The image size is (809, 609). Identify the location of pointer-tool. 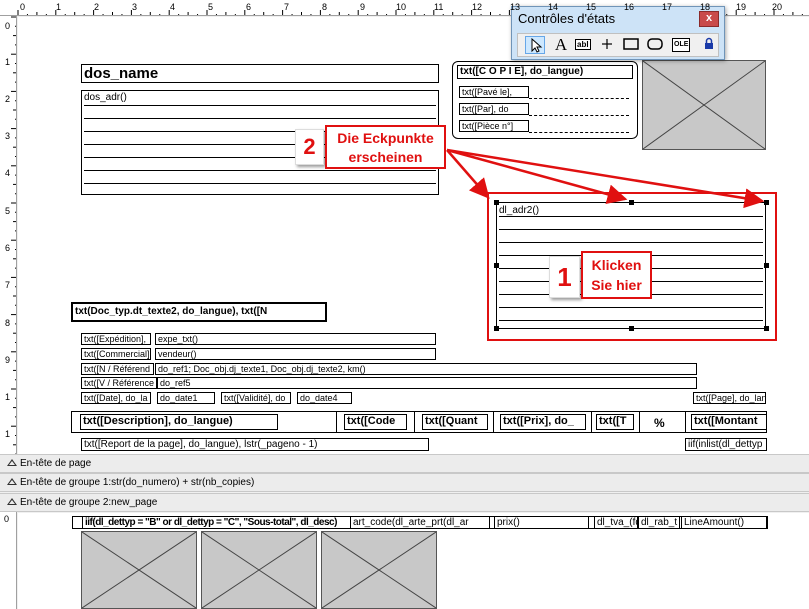
(535, 45).